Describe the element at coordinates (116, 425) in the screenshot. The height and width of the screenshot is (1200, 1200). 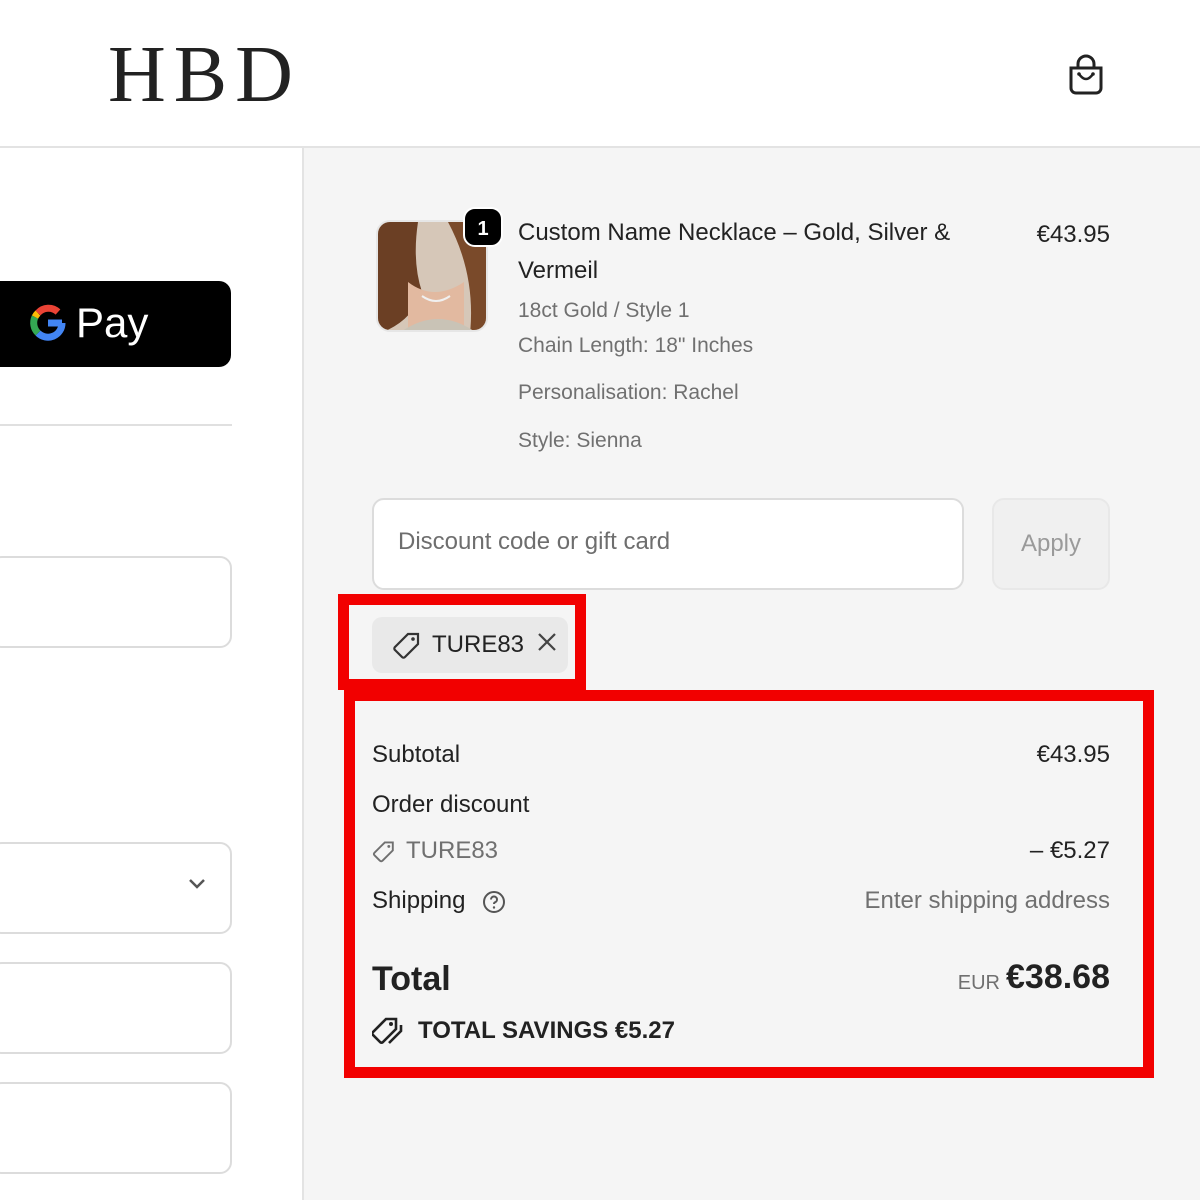
I see `divider` at that location.